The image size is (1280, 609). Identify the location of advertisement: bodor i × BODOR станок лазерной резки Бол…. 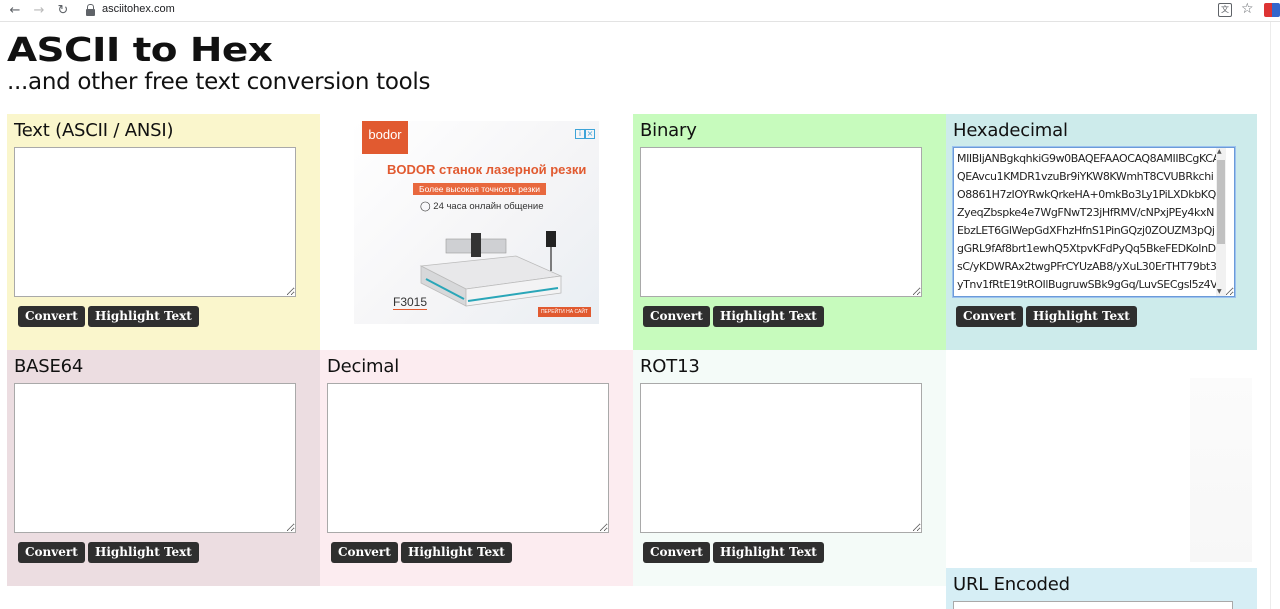
(476, 222).